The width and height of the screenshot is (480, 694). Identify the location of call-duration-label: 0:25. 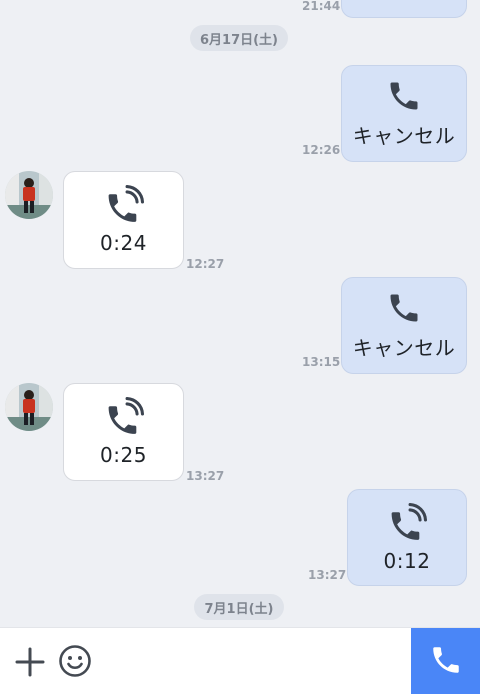
(123, 455).